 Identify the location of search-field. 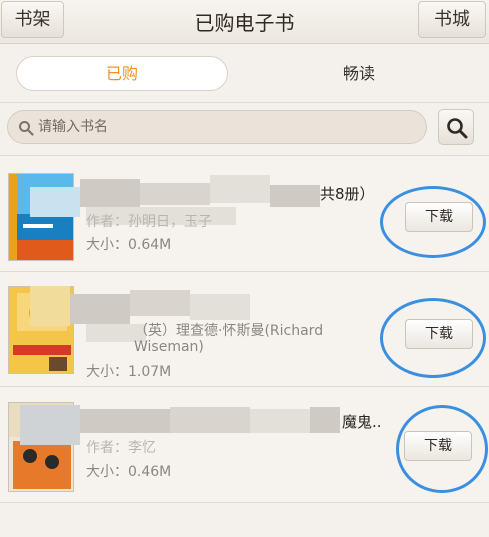
(217, 127).